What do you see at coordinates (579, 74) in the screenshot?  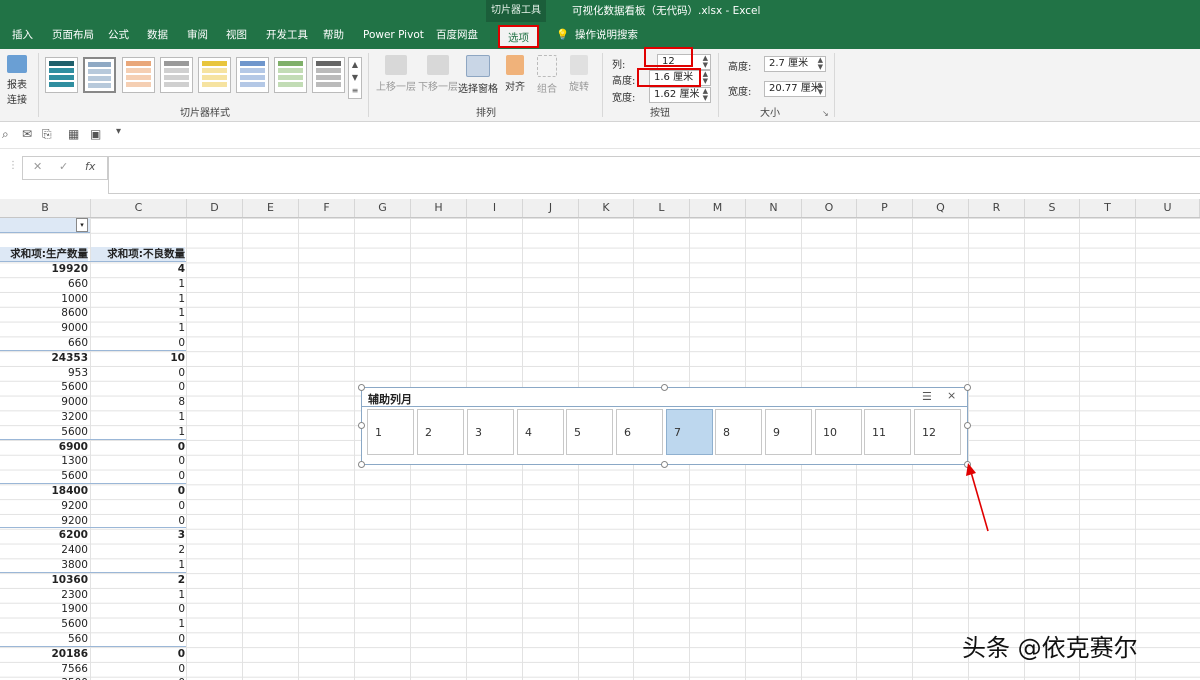 I see `rotate-button: 旋转` at bounding box center [579, 74].